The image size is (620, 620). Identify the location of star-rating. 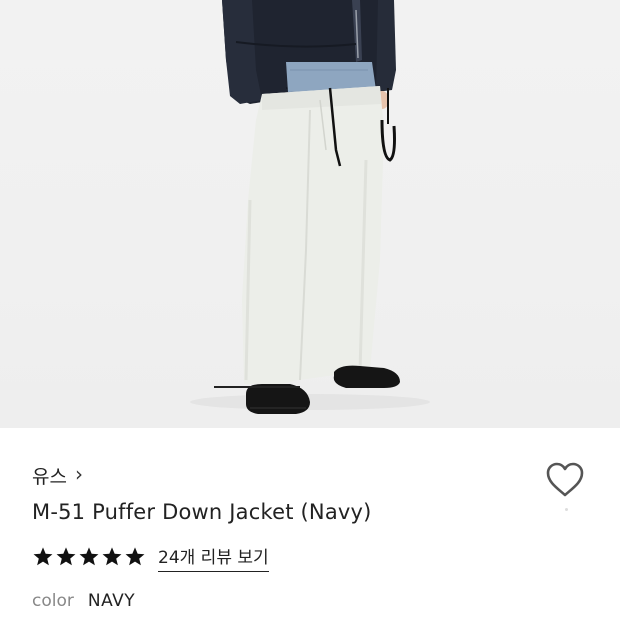
(89, 557).